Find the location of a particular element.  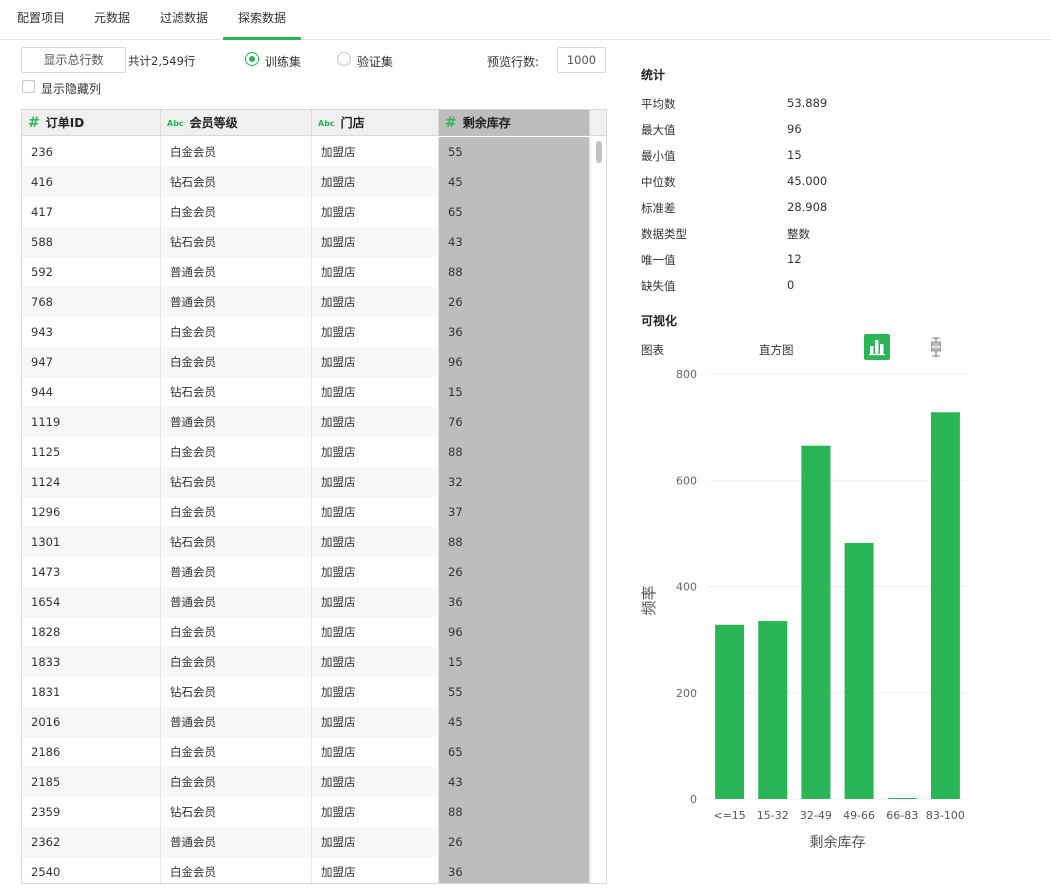

table-cell: 1125 is located at coordinates (91, 452).